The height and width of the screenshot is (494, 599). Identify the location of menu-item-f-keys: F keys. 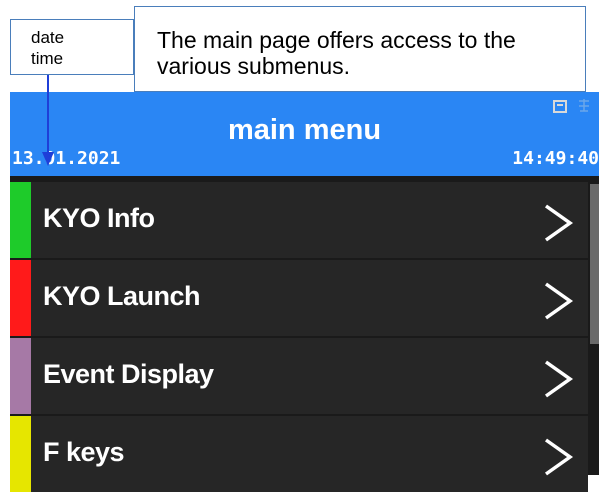
(299, 454).